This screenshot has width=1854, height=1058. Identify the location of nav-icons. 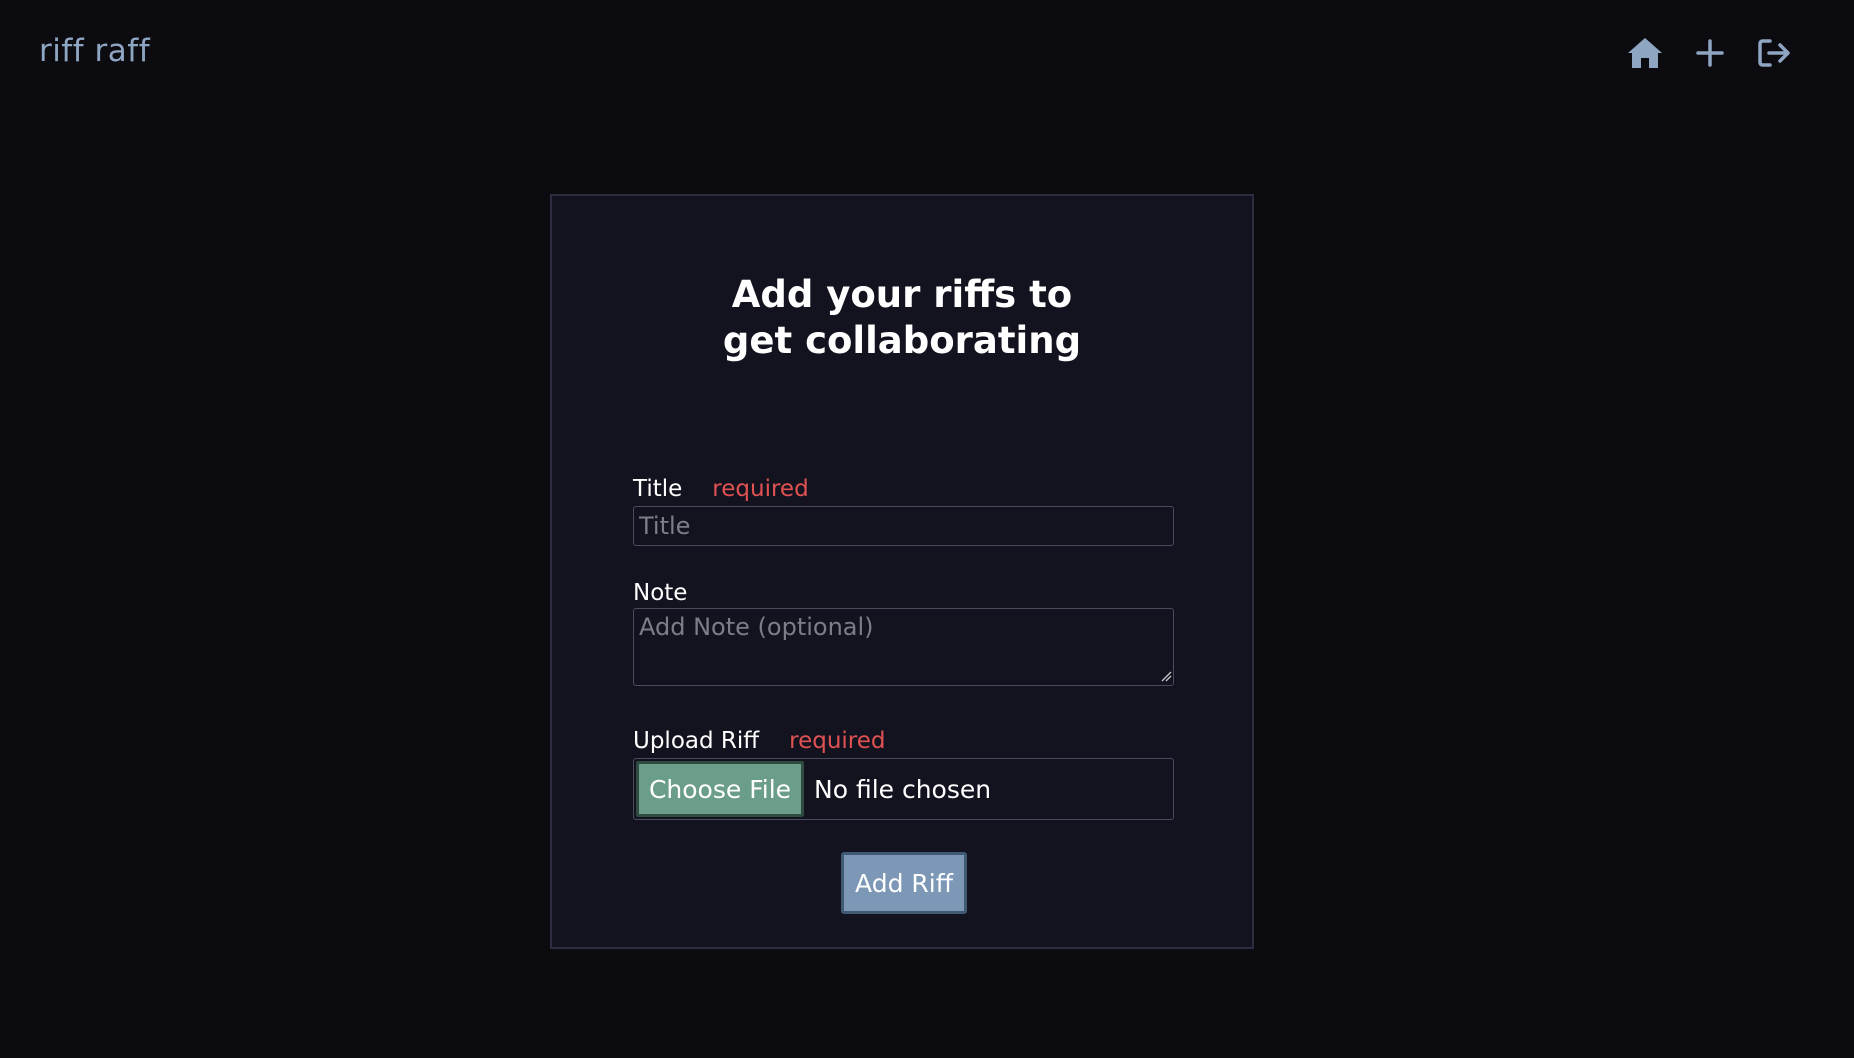
(1710, 53).